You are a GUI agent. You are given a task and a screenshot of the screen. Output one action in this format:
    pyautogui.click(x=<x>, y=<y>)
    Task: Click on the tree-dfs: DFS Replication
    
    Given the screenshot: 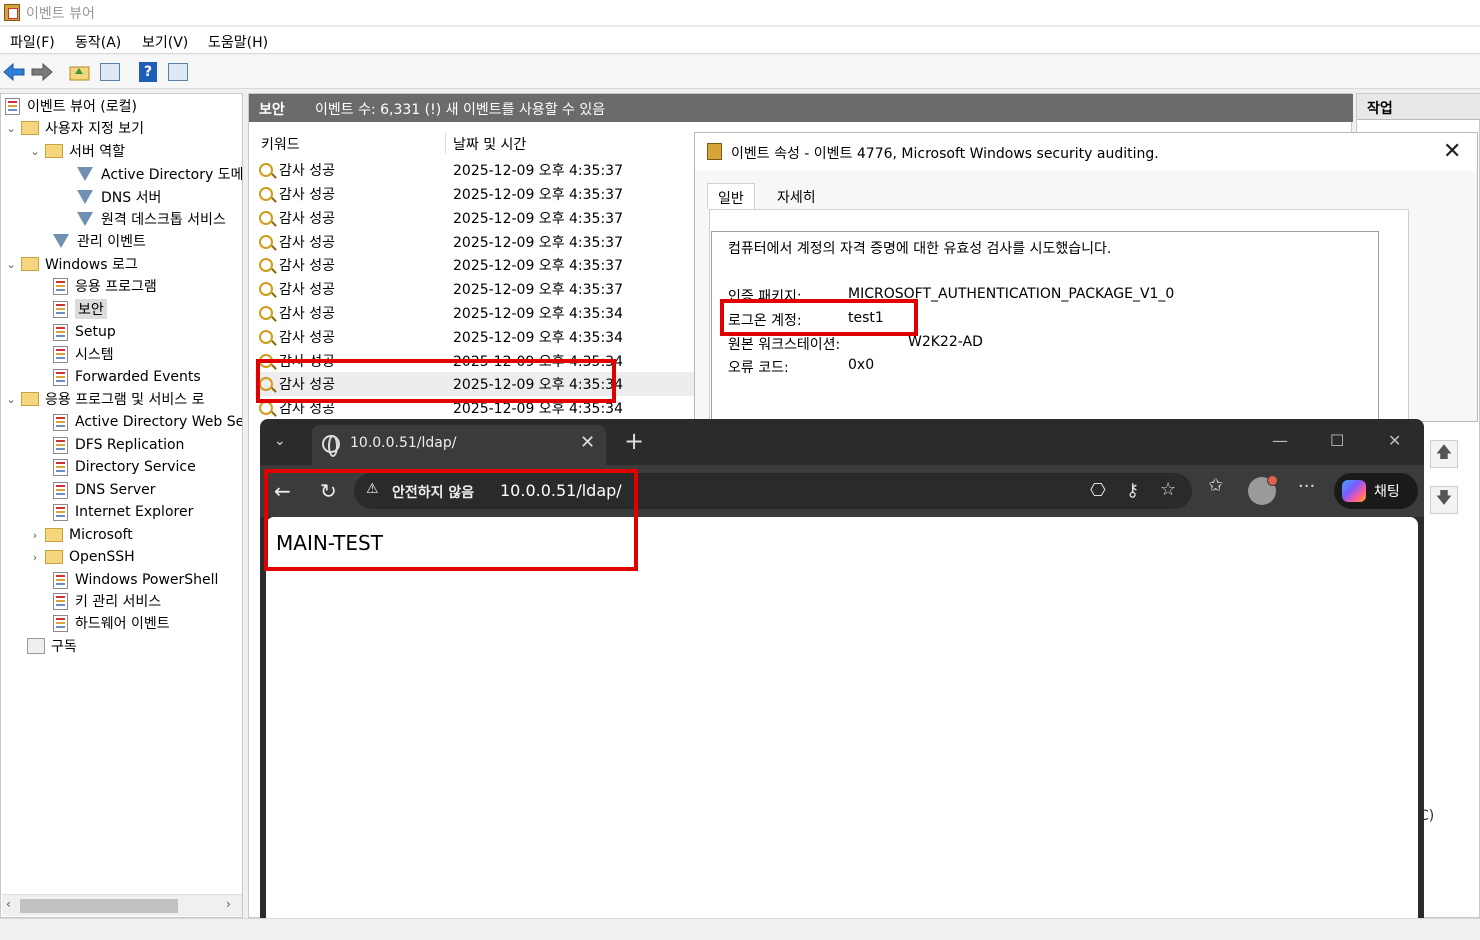 What is the action you would take?
    pyautogui.click(x=118, y=445)
    